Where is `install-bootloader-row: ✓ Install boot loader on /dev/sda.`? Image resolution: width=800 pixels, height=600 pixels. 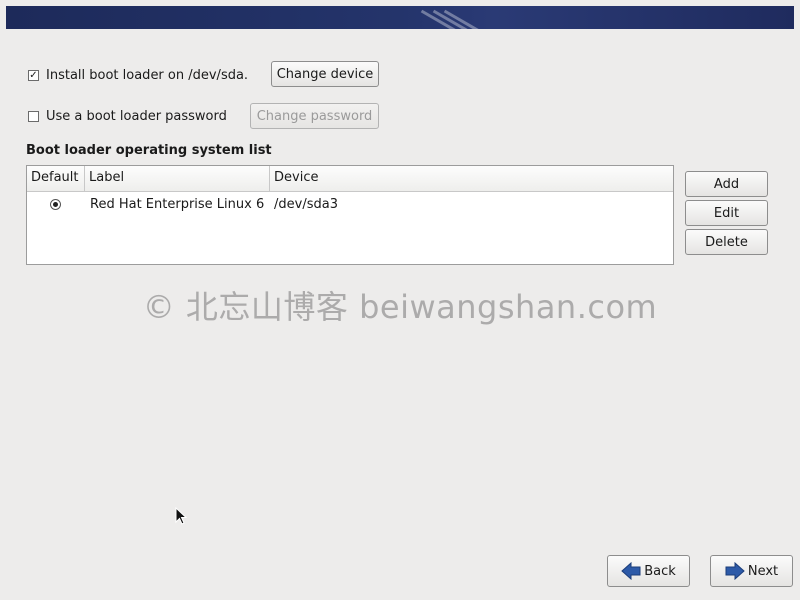
install-bootloader-row: ✓ Install boot loader on /dev/sda. is located at coordinates (138, 75).